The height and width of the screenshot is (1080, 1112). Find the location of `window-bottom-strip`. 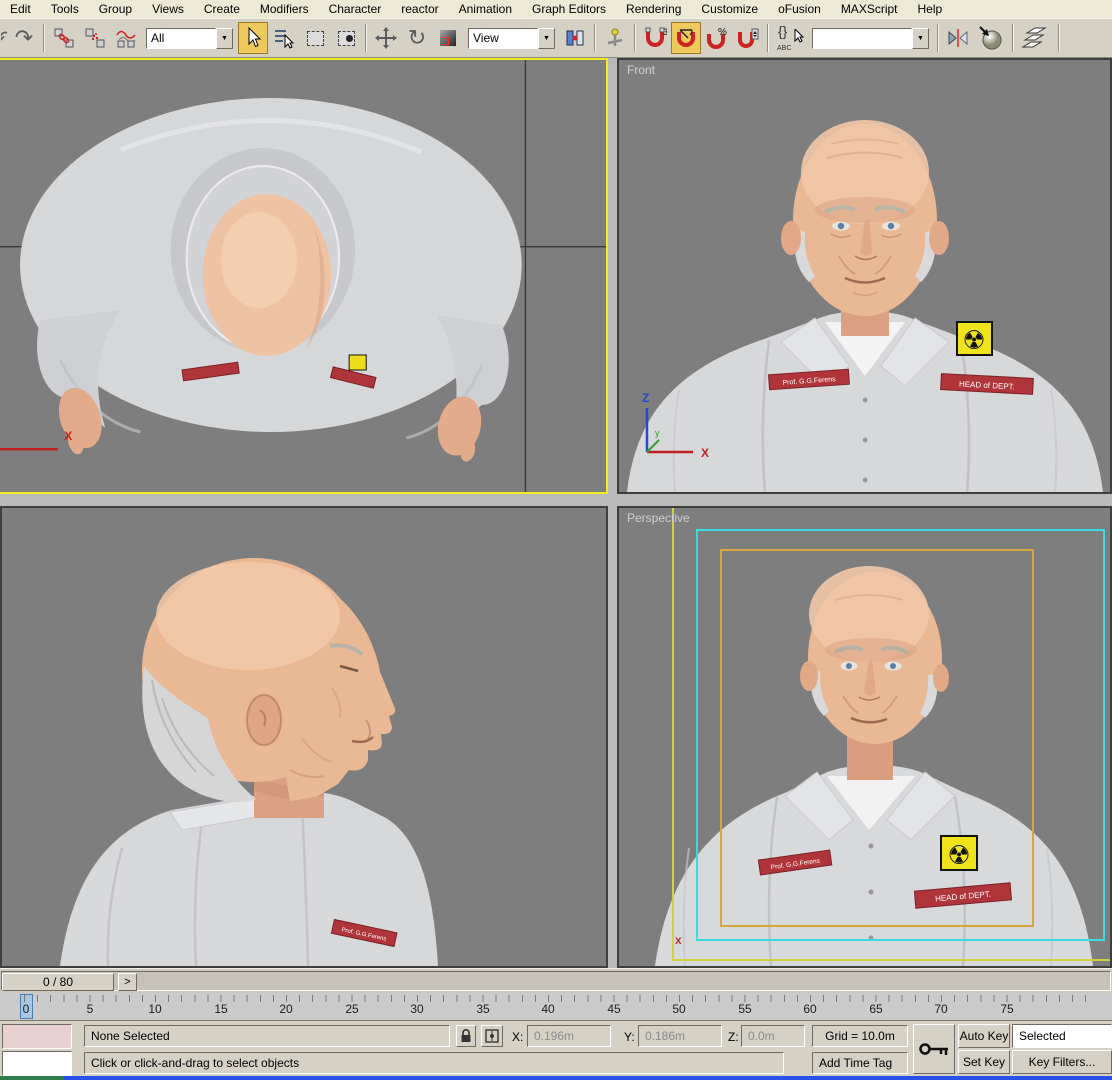

window-bottom-strip is located at coordinates (588, 1078).